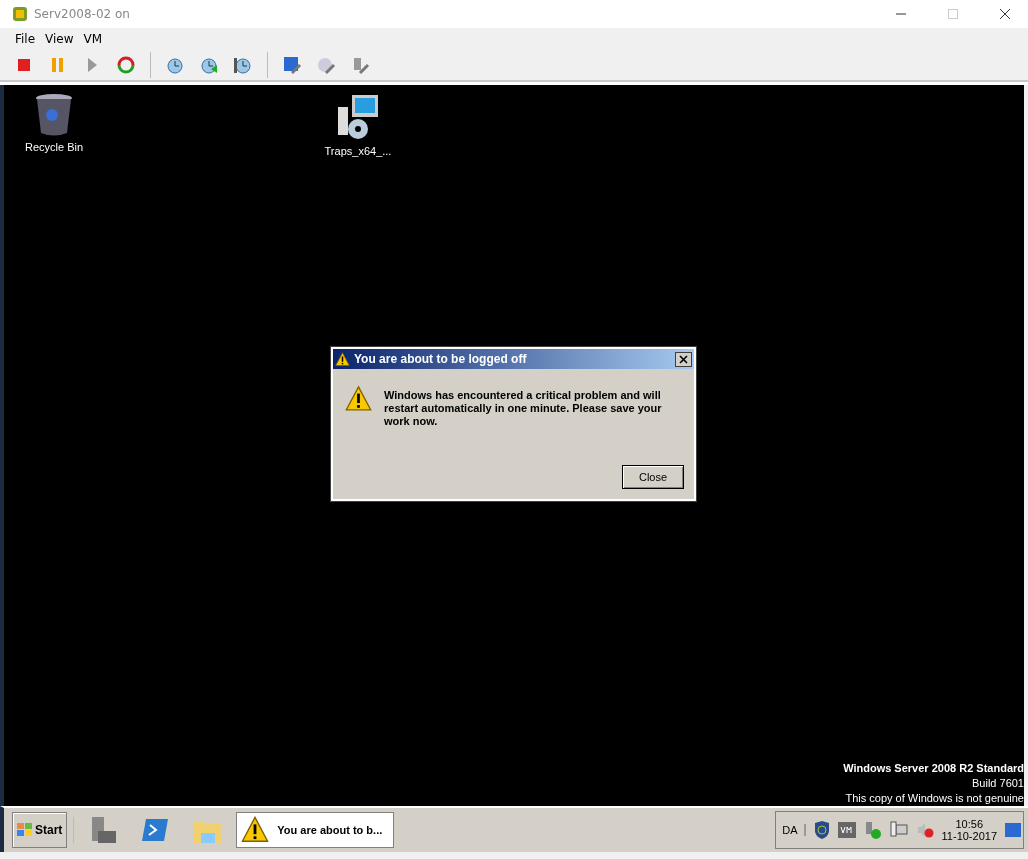  I want to click on terminal-icon, so click(155, 830).